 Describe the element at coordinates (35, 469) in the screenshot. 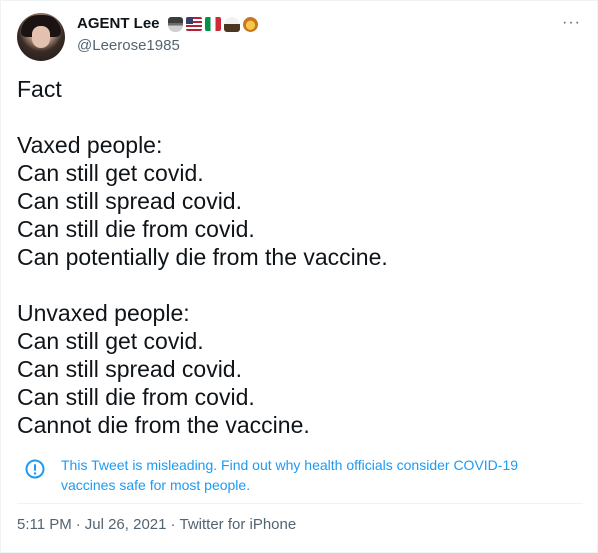

I see `exclamation-circle-icon` at that location.